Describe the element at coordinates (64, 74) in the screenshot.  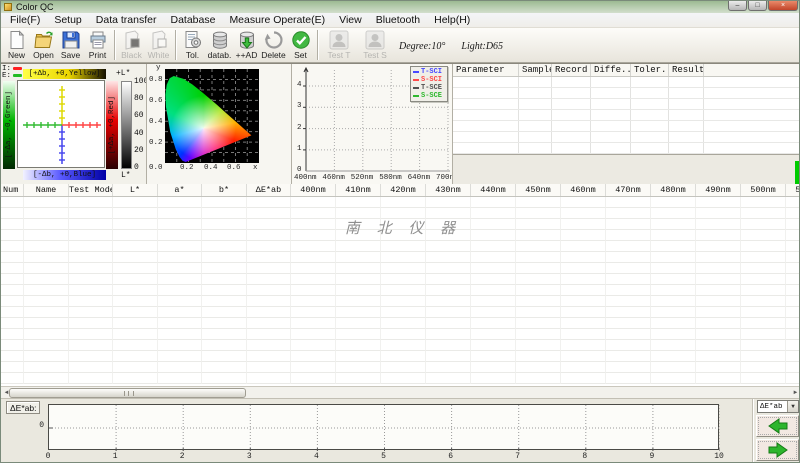
I see `yellow-axis-label: [+Δb, +0,Yellow]` at that location.